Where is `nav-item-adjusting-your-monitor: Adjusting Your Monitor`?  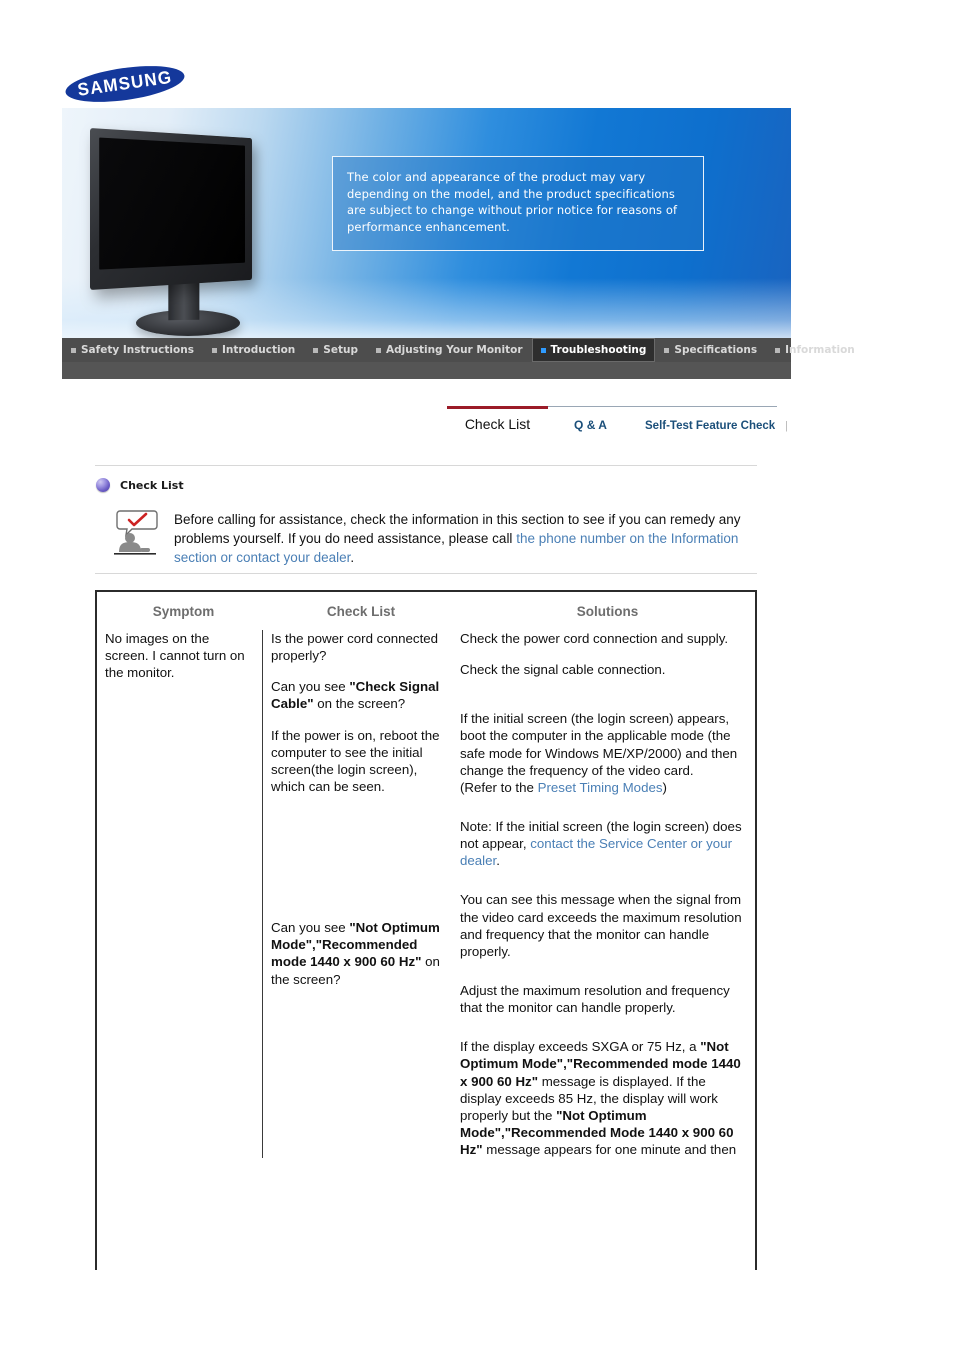 nav-item-adjusting-your-monitor: Adjusting Your Monitor is located at coordinates (449, 350).